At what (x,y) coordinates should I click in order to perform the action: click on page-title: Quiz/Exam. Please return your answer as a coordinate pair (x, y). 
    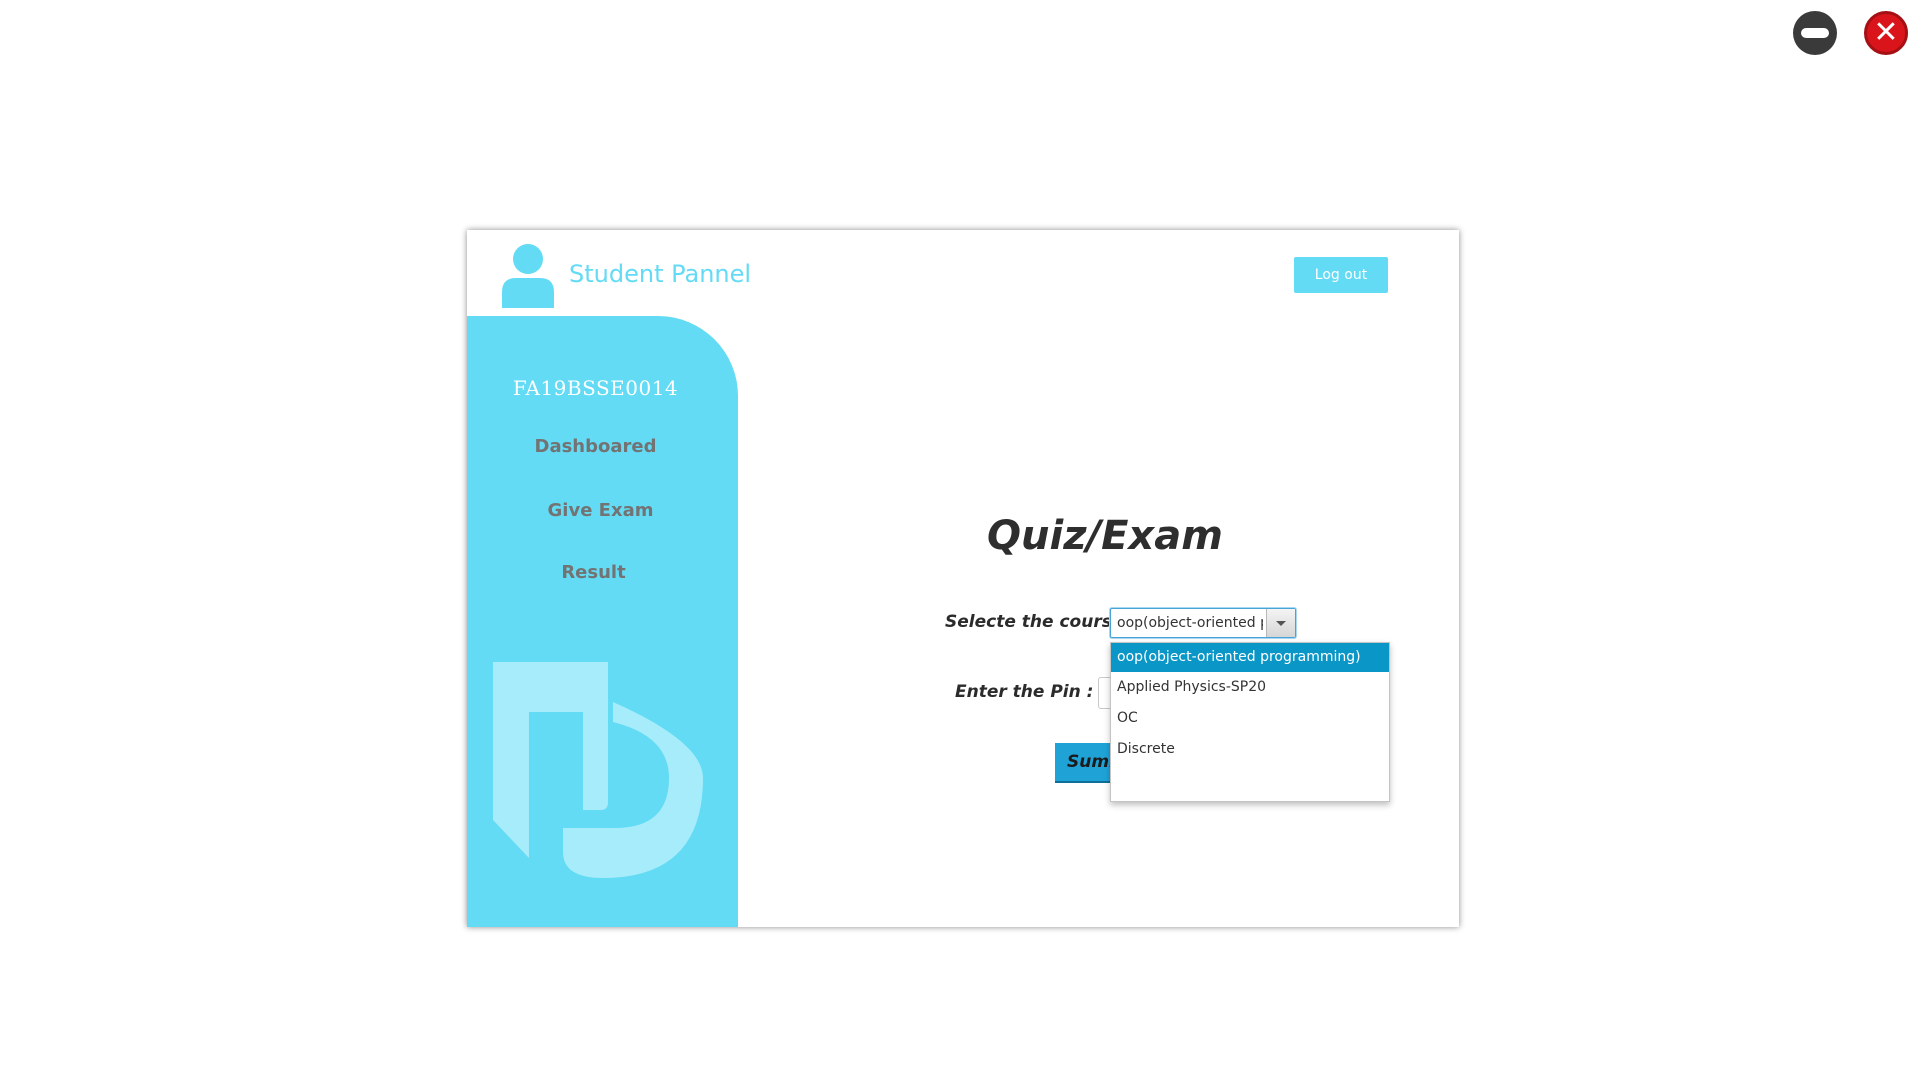
    Looking at the image, I should click on (1105, 536).